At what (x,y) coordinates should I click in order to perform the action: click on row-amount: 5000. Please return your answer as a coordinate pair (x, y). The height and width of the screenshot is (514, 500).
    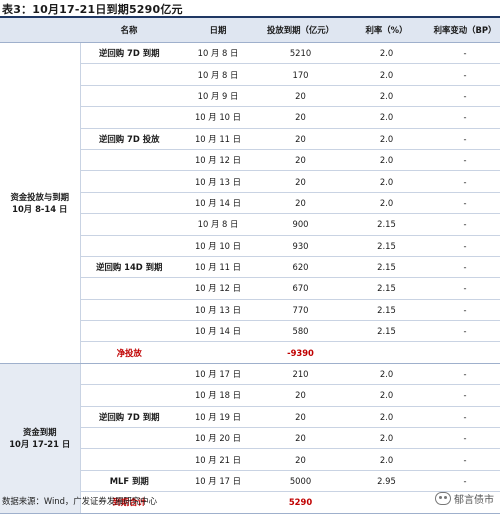
    Looking at the image, I should click on (300, 481).